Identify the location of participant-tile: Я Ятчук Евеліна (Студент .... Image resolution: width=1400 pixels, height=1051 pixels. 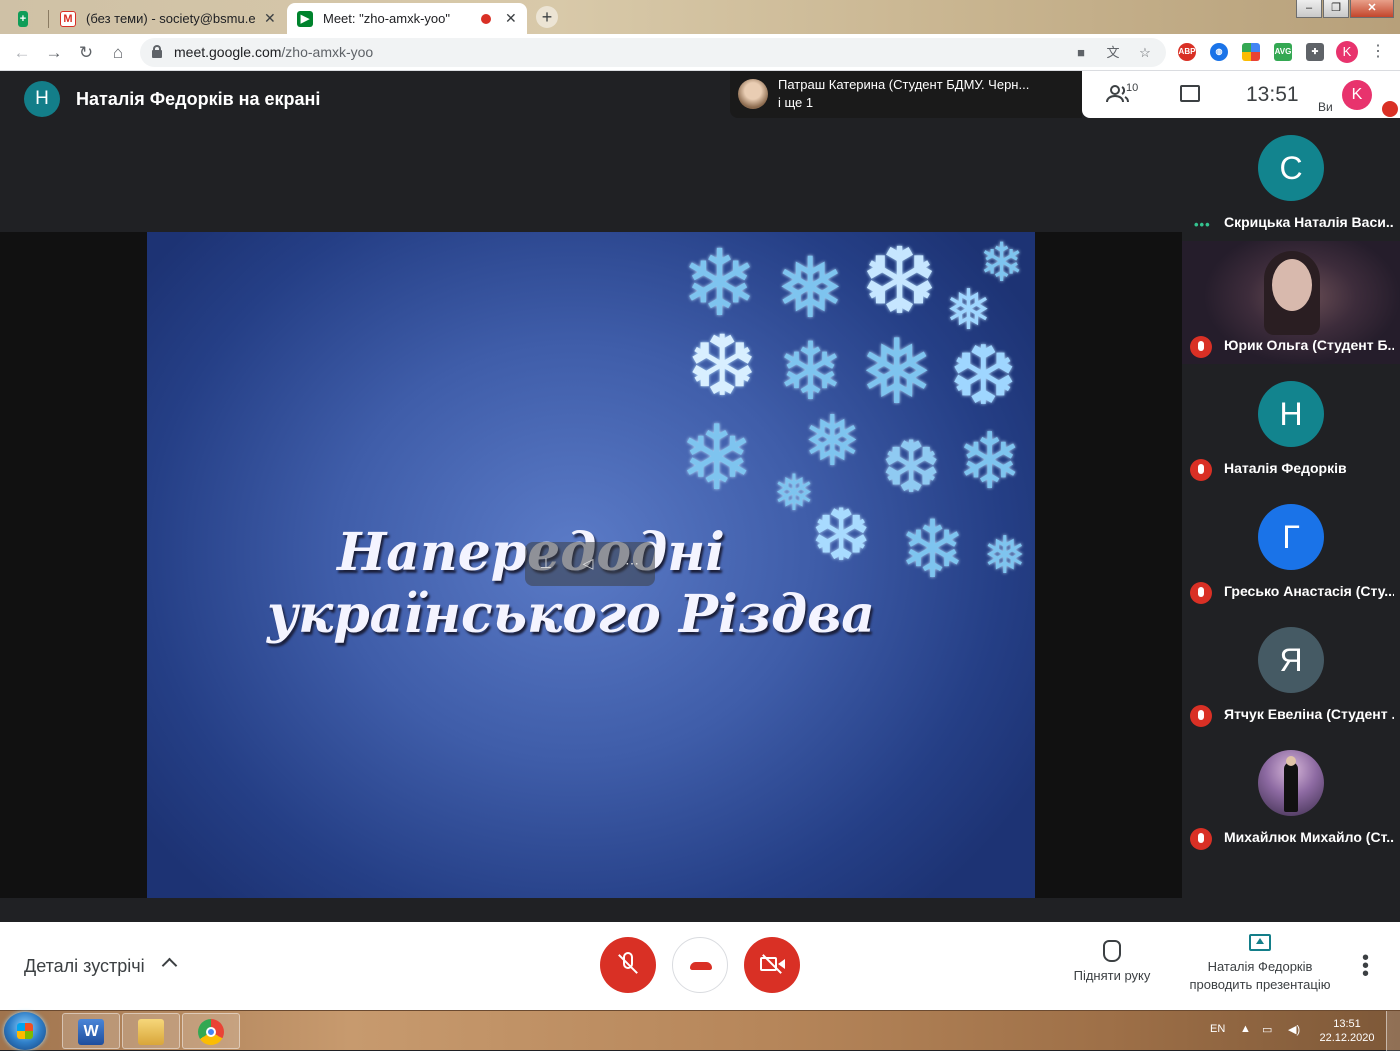
(1291, 671).